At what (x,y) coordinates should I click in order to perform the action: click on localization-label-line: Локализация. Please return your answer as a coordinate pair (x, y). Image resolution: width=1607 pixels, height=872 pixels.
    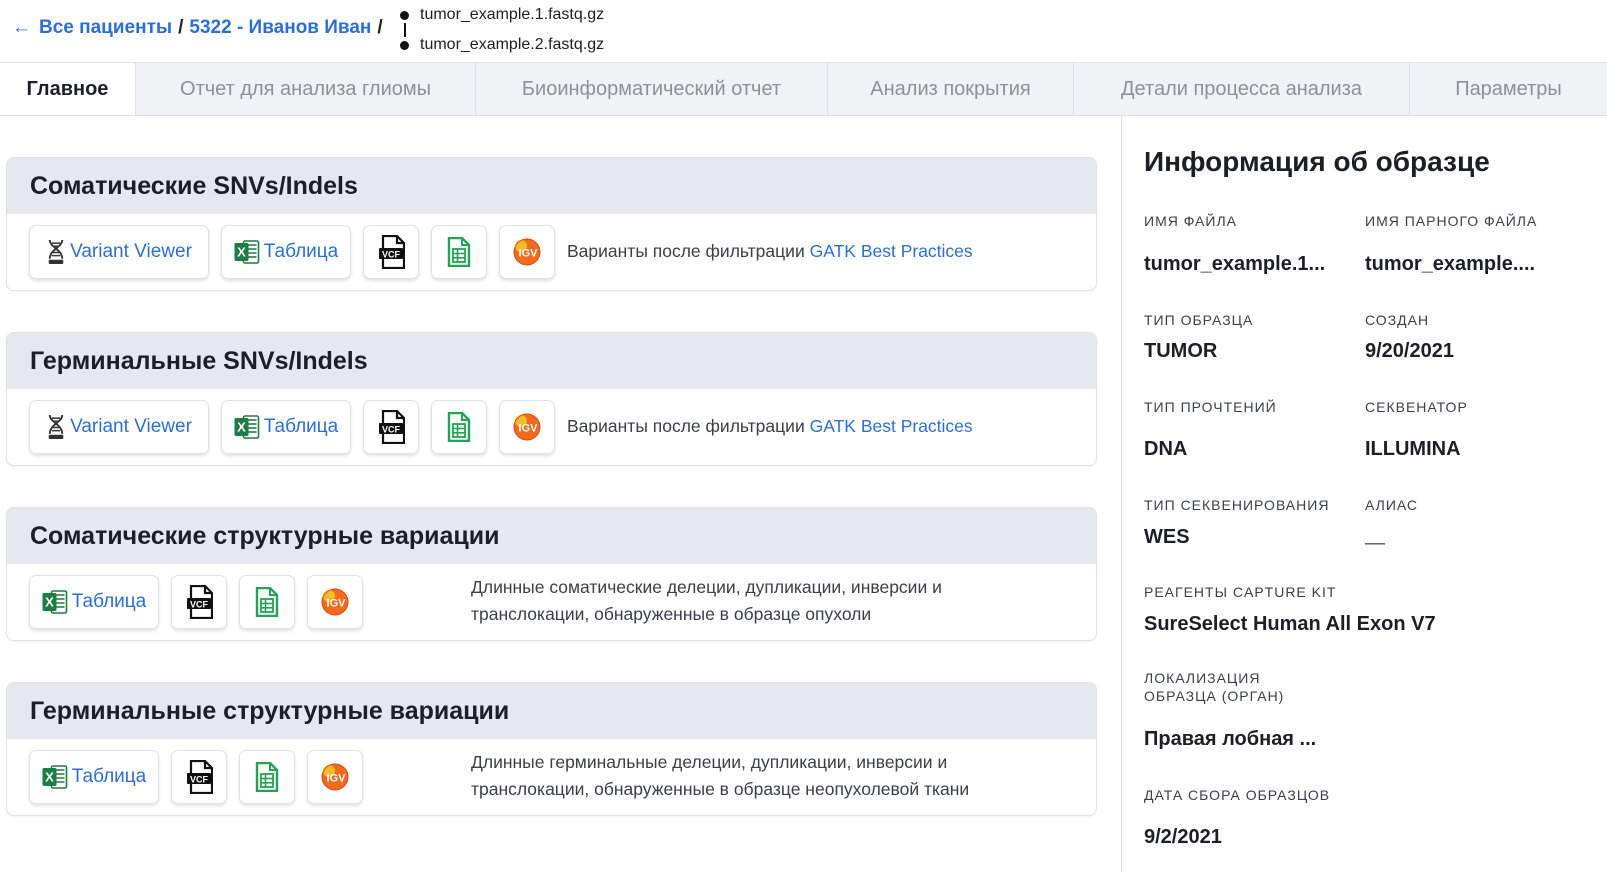
    Looking at the image, I should click on (1202, 678).